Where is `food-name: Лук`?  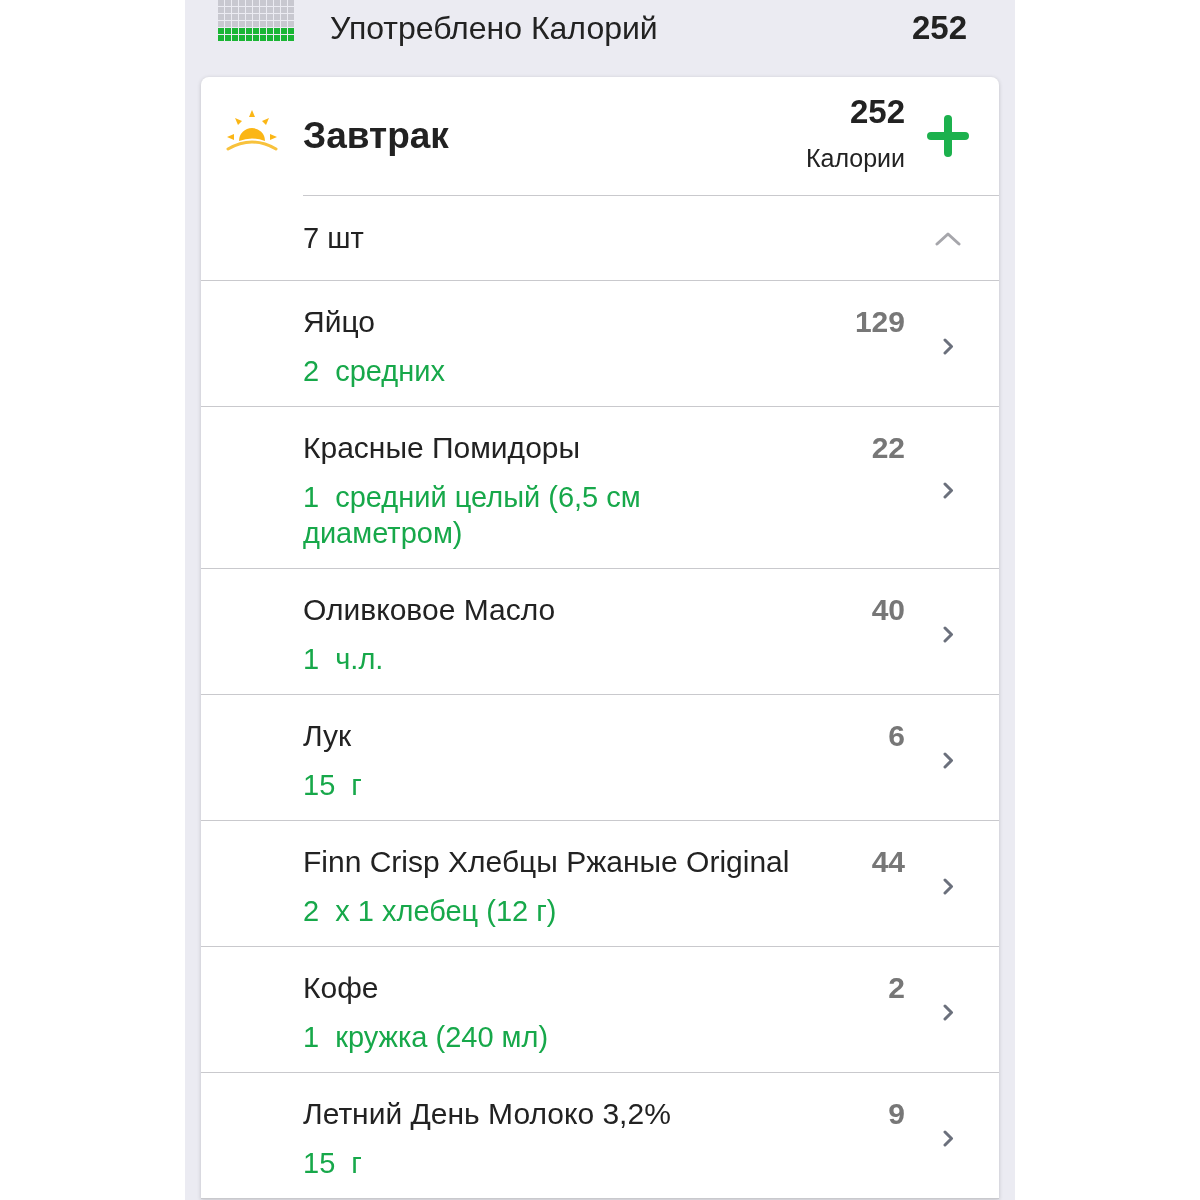 food-name: Лук is located at coordinates (328, 736).